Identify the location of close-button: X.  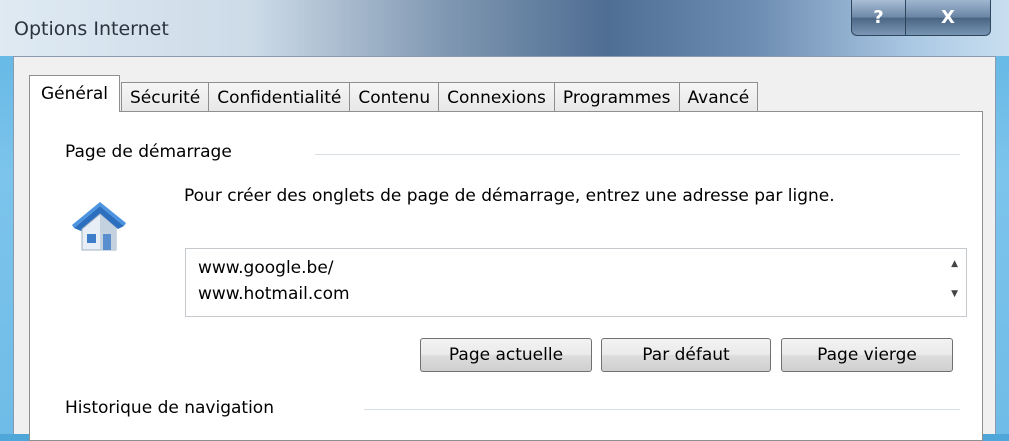
(948, 18).